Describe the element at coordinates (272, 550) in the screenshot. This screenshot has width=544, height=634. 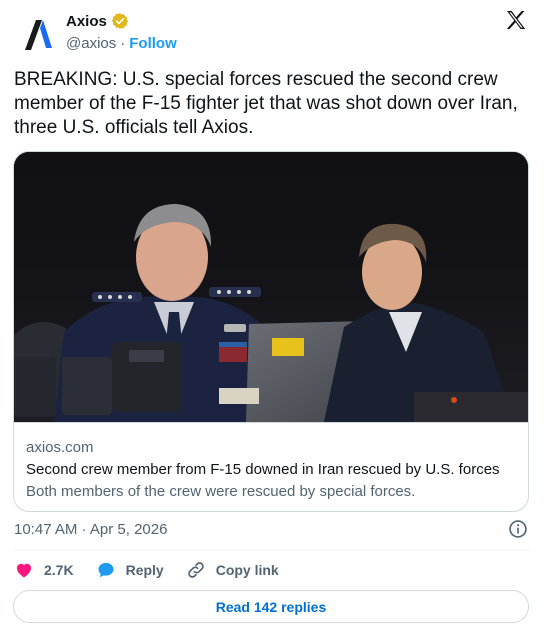
I see `divider` at that location.